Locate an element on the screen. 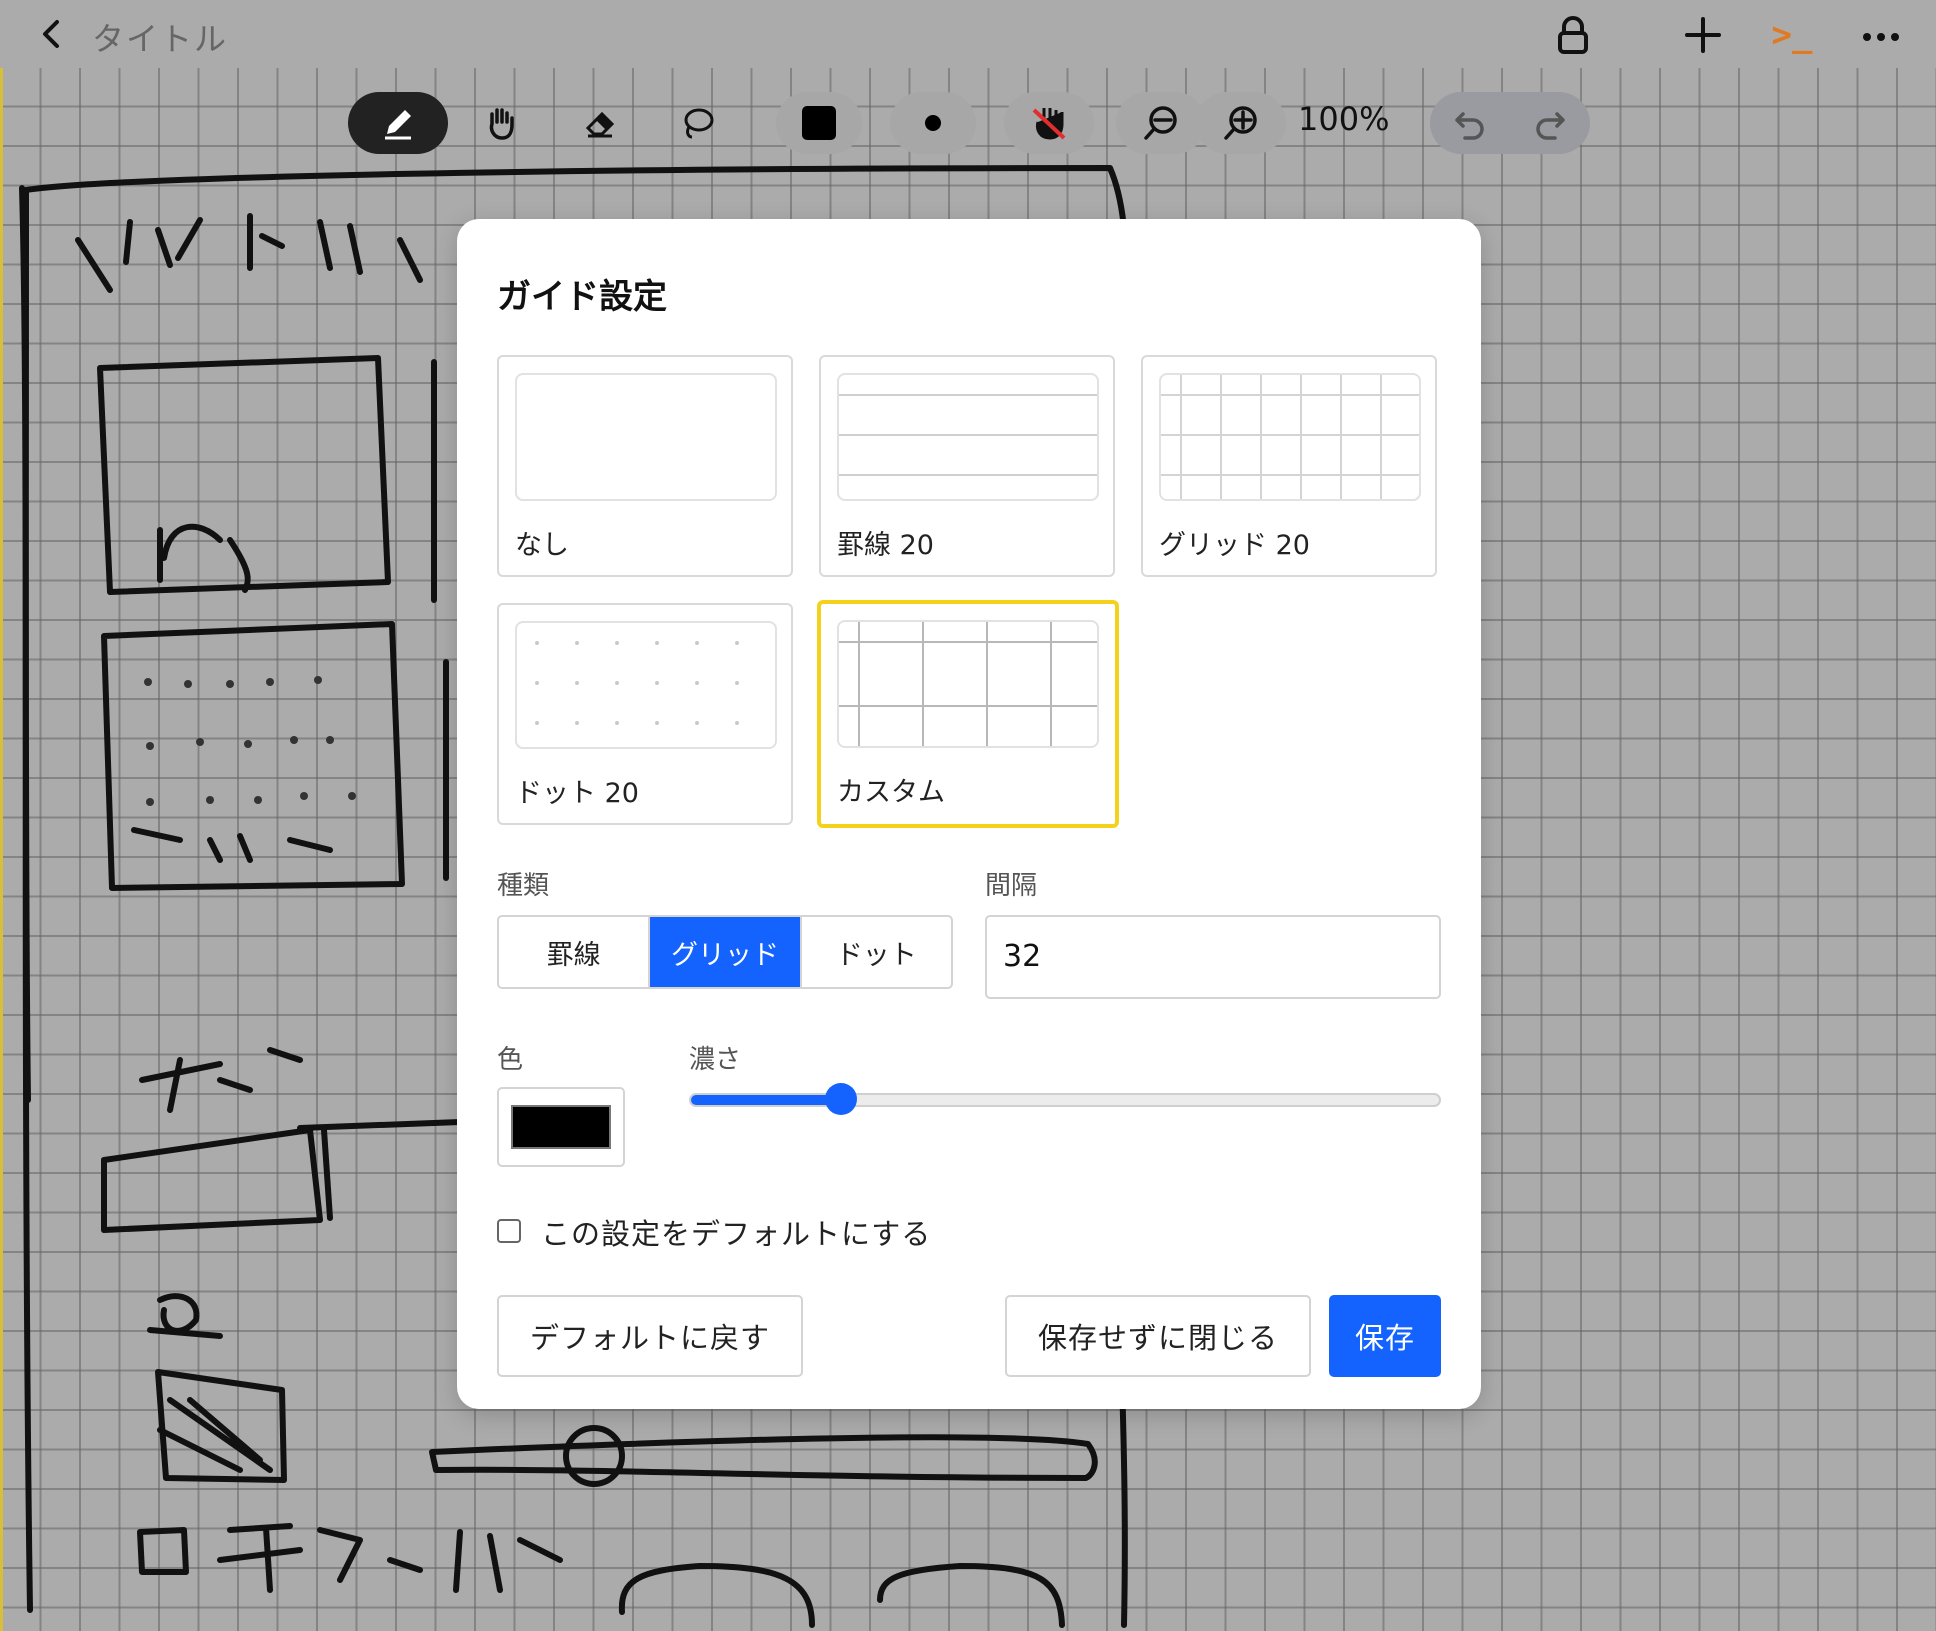 Image resolution: width=1936 pixels, height=1631 pixels. opacity-slider-fill is located at coordinates (766, 1100).